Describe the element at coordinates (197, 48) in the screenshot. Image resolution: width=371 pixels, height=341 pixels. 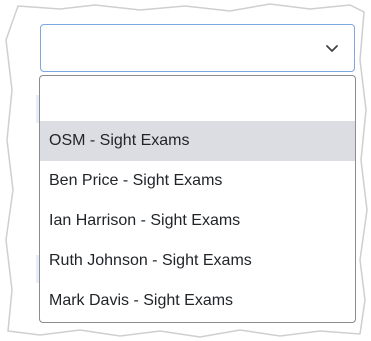
I see `dropdown-select` at that location.